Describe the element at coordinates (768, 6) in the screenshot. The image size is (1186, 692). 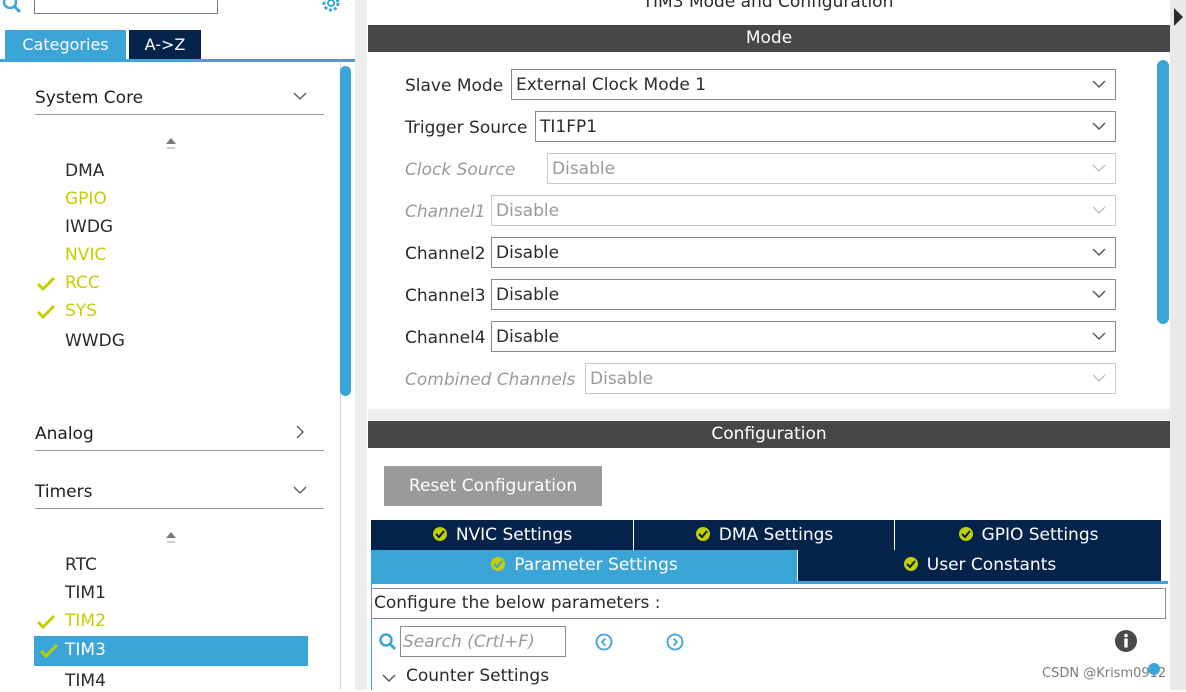
I see `page-title: TIM3 Mode and Configuration` at that location.